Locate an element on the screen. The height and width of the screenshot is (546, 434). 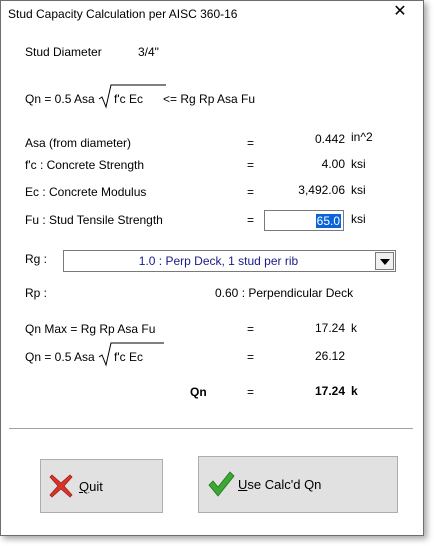
asa-eq: = is located at coordinates (251, 143).